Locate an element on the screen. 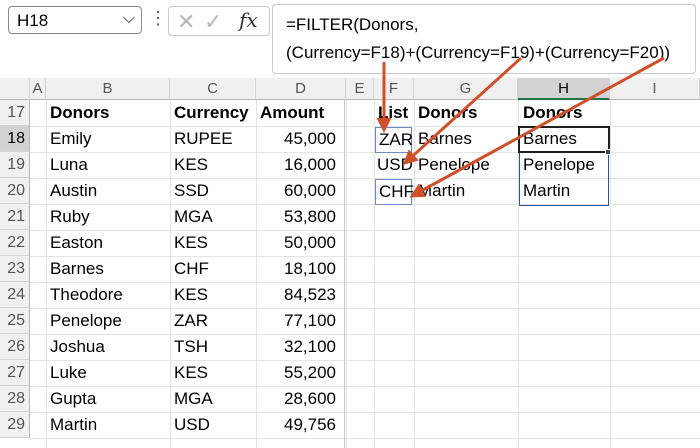  callout-arrows is located at coordinates (520, 127).